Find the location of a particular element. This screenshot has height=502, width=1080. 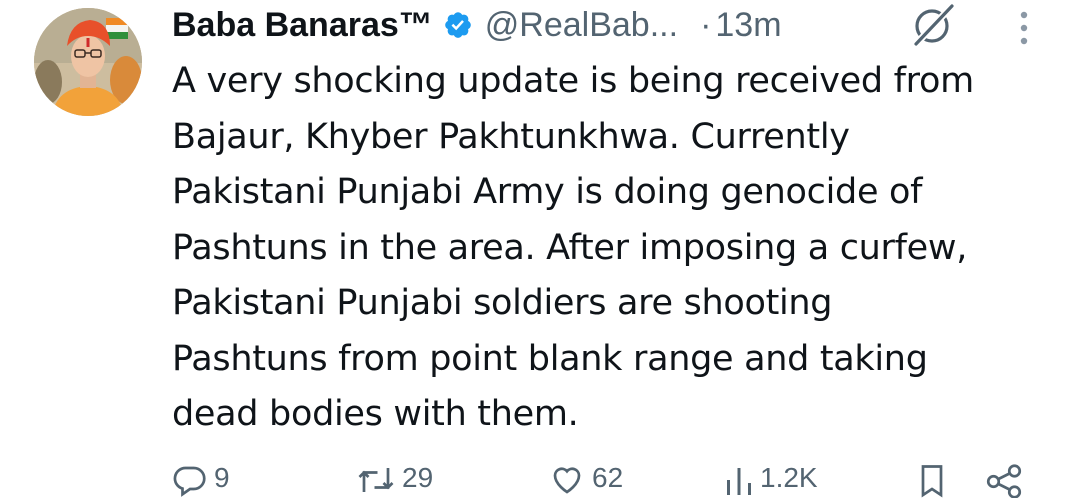

more-vertical-icon is located at coordinates (1024, 29).